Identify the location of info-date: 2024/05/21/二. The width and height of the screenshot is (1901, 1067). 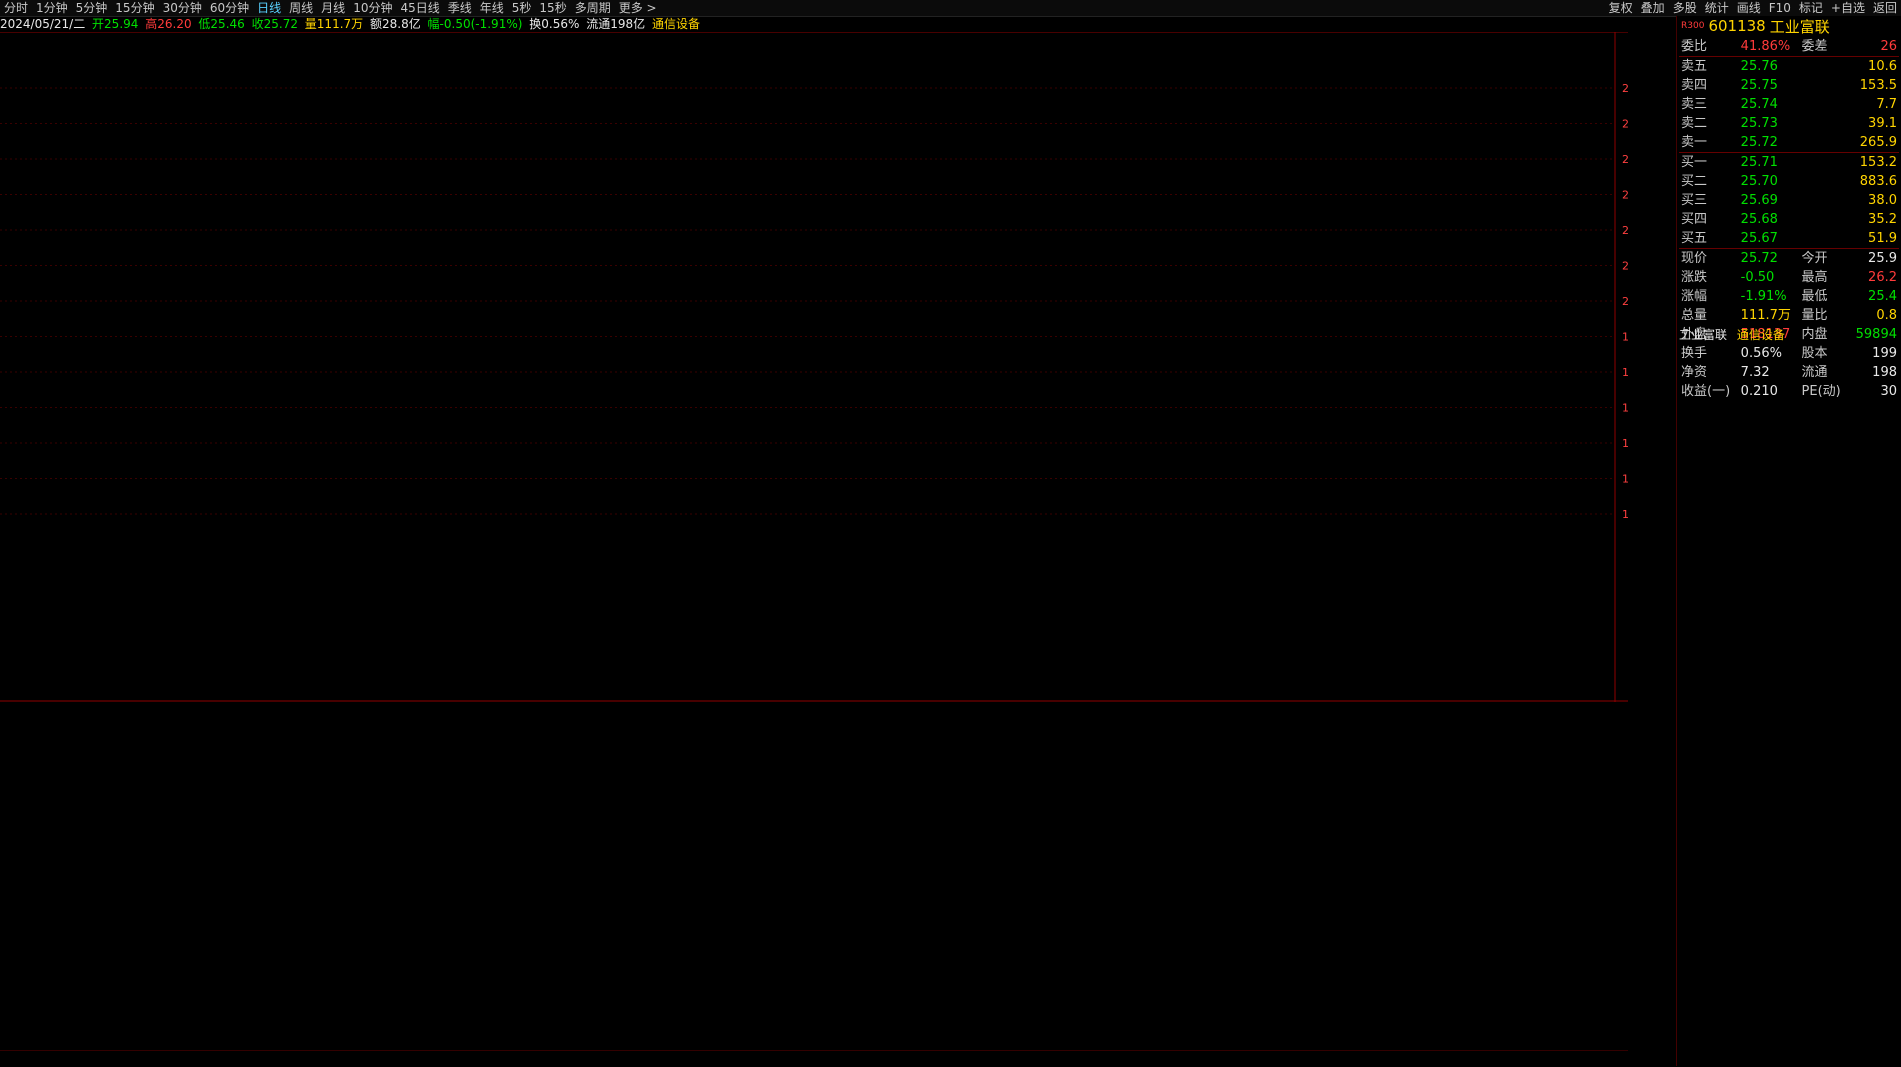
(43, 24).